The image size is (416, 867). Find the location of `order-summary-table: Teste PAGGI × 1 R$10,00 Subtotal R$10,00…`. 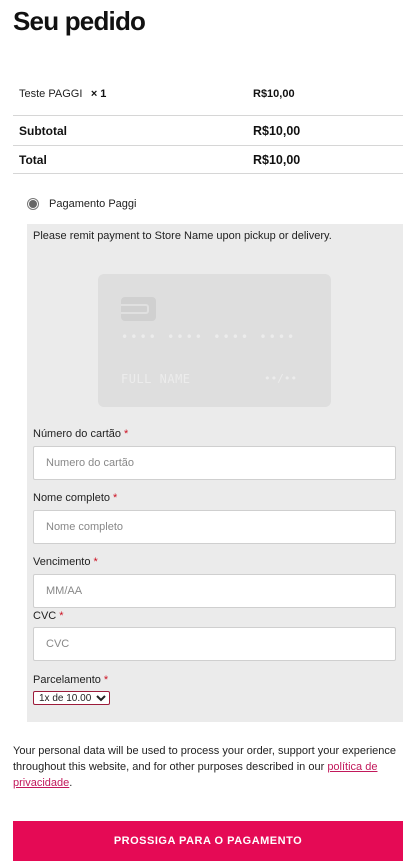

order-summary-table: Teste PAGGI × 1 R$10,00 Subtotal R$10,00… is located at coordinates (208, 122).